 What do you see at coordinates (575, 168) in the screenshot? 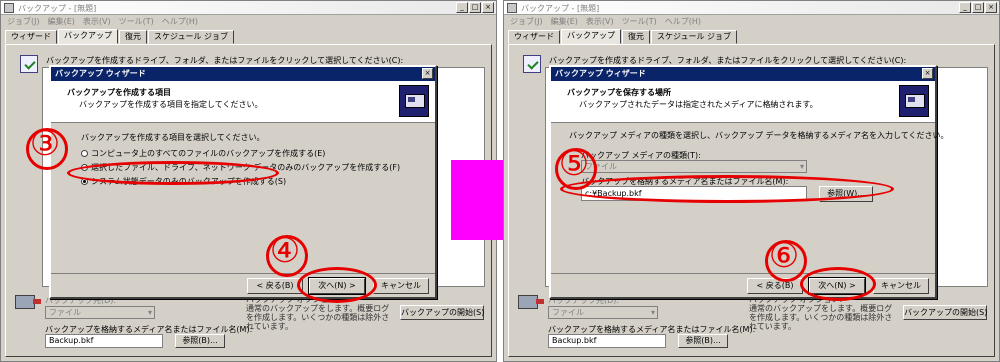
I see `step-5-marker: ⑤` at bounding box center [575, 168].